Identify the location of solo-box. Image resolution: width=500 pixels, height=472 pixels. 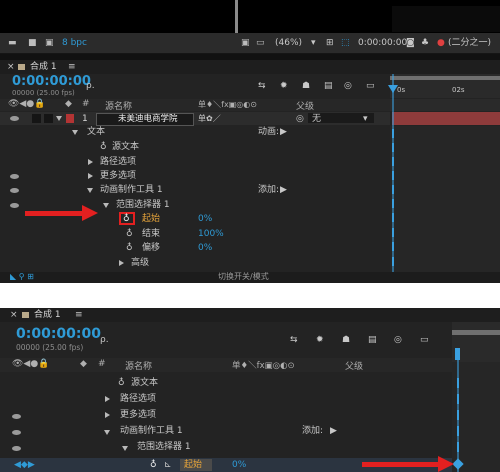
(36, 118).